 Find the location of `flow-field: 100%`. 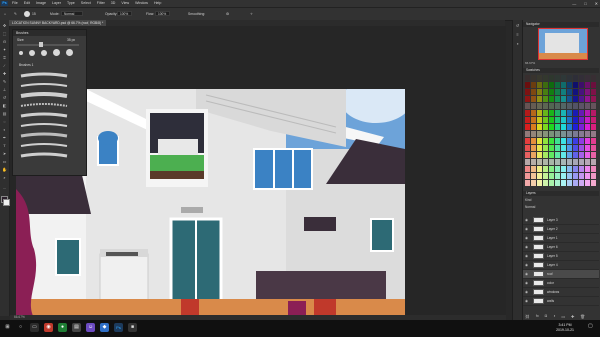

flow-field: 100% is located at coordinates (162, 13).